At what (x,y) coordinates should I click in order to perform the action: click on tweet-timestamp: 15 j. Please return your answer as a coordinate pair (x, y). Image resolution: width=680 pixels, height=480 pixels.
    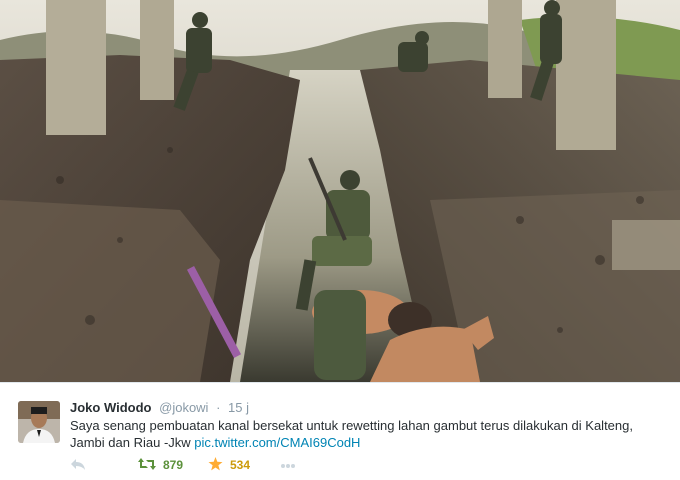
    Looking at the image, I should click on (238, 407).